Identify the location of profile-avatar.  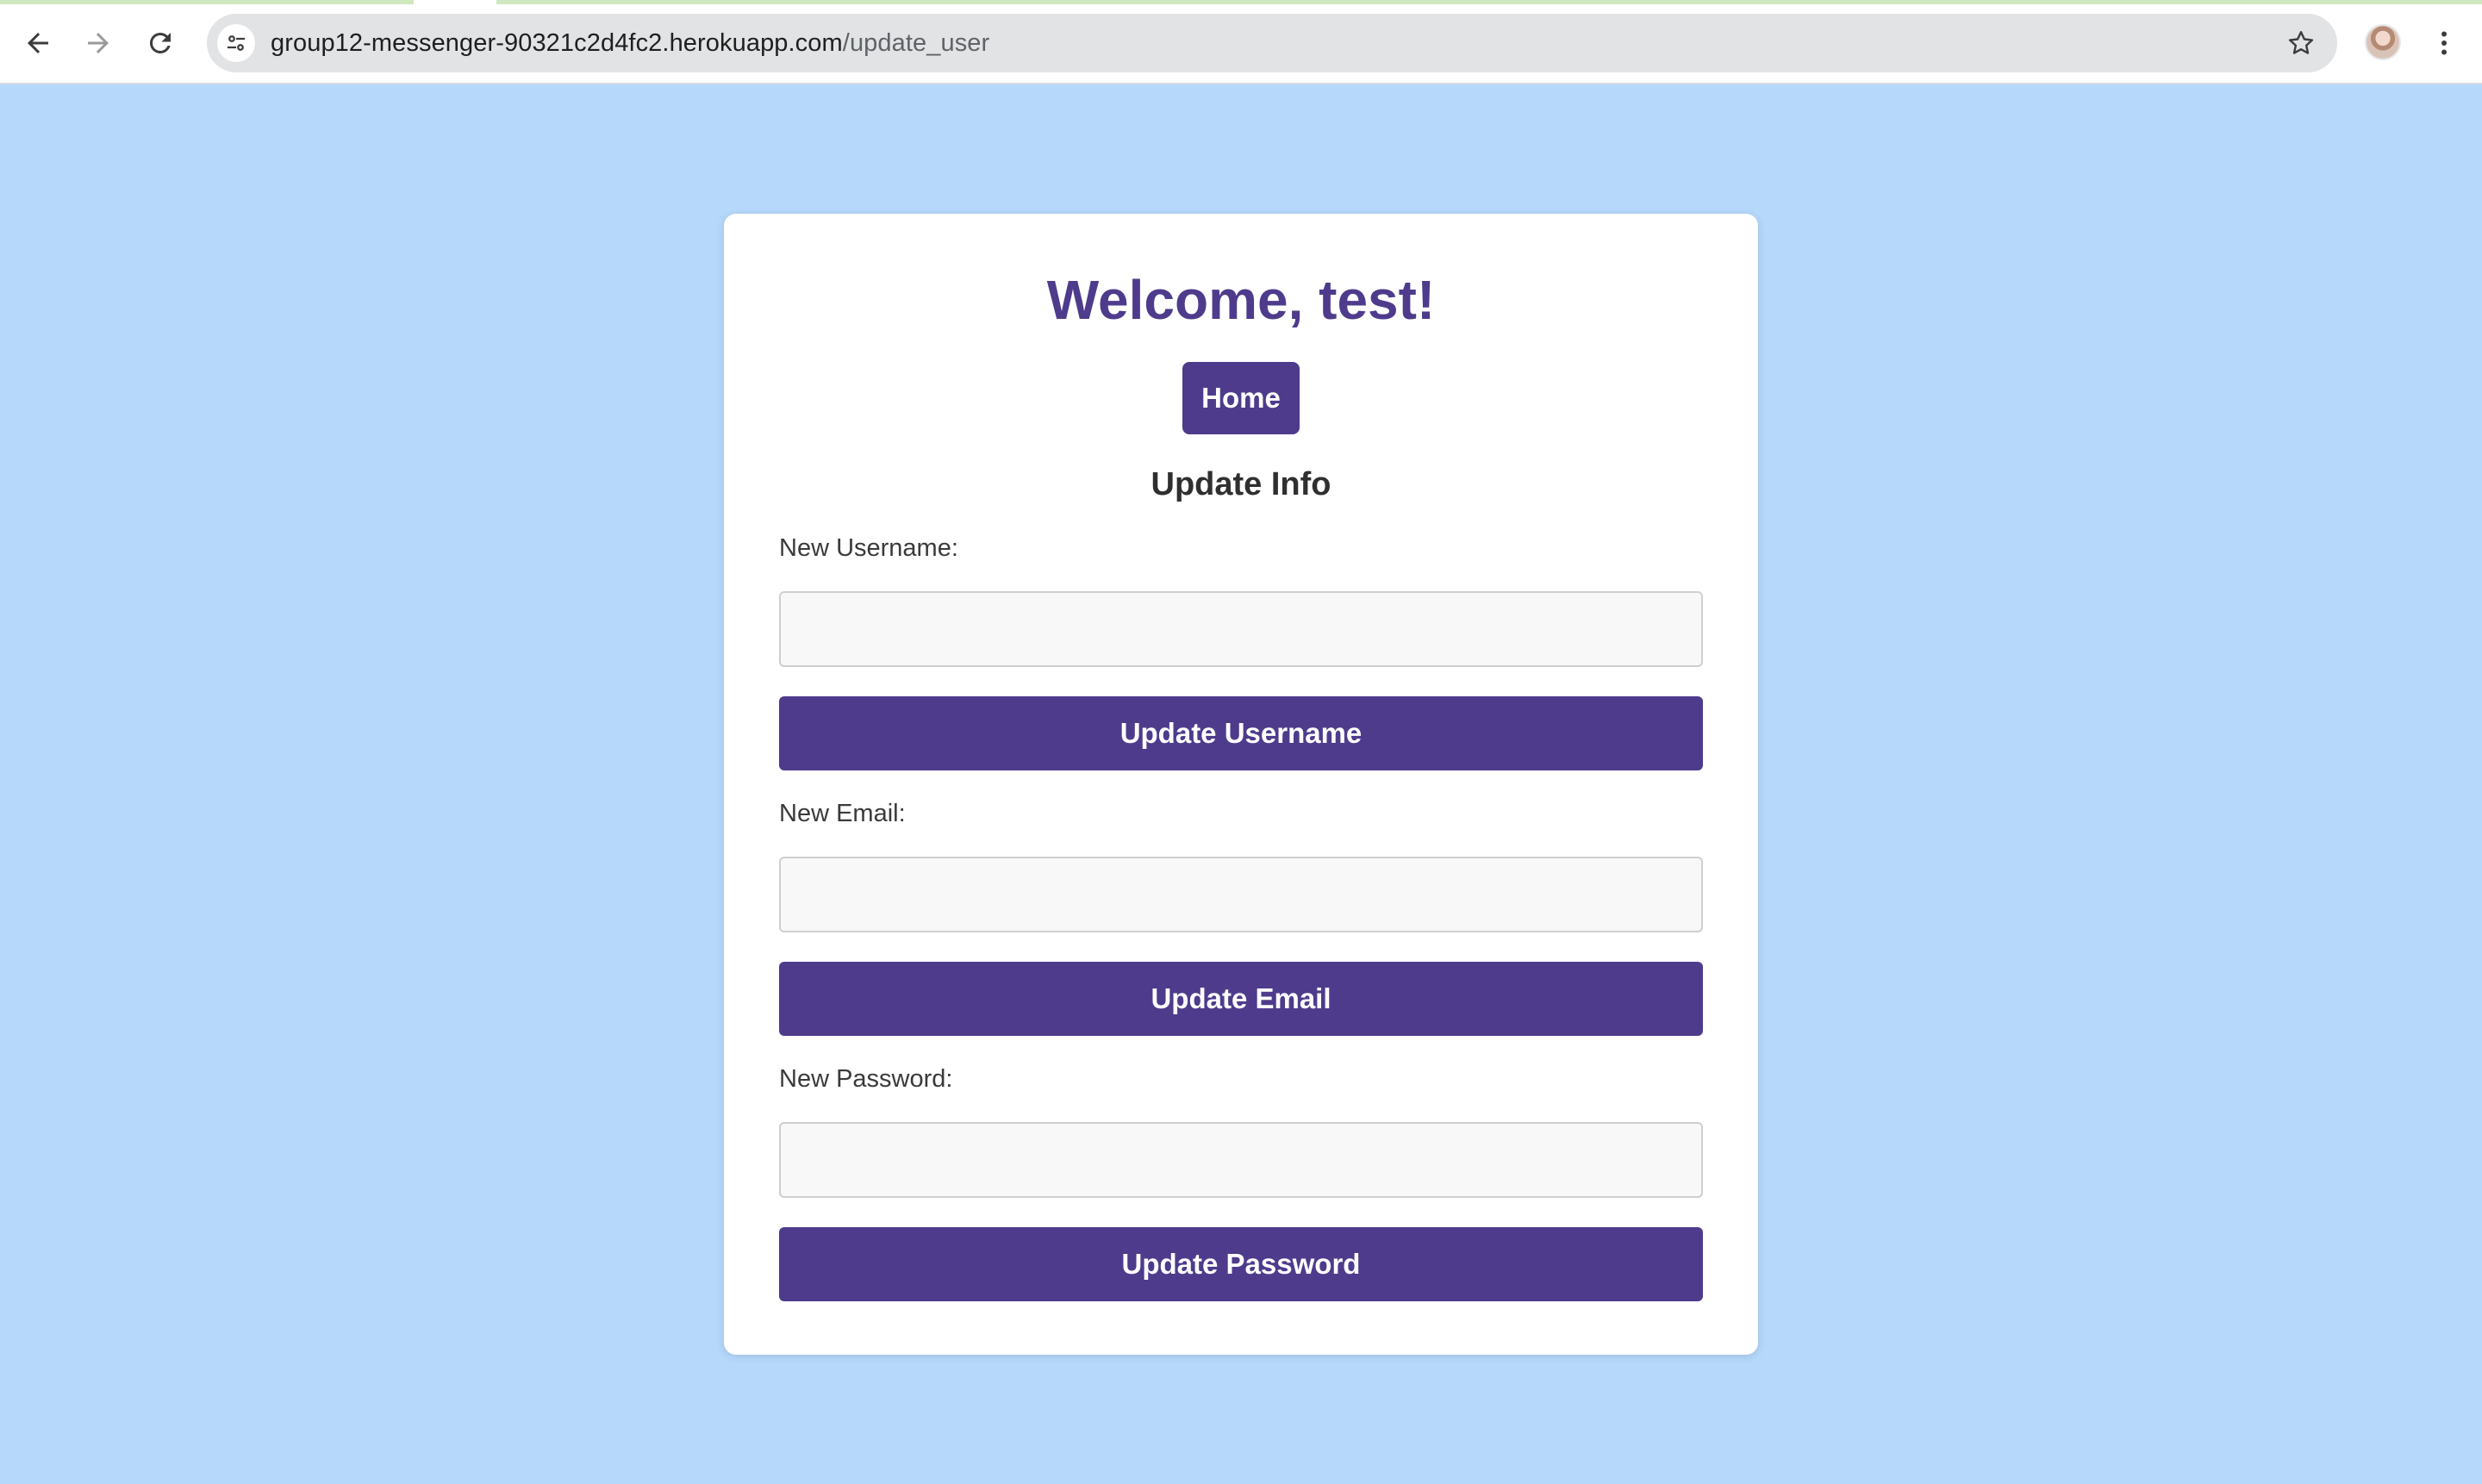
(2383, 42).